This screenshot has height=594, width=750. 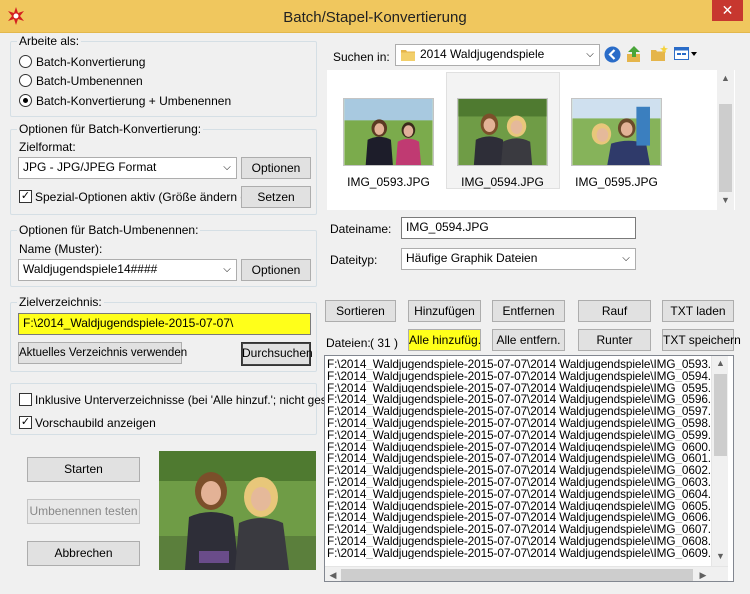 I want to click on start-button: Starten, so click(x=83, y=469).